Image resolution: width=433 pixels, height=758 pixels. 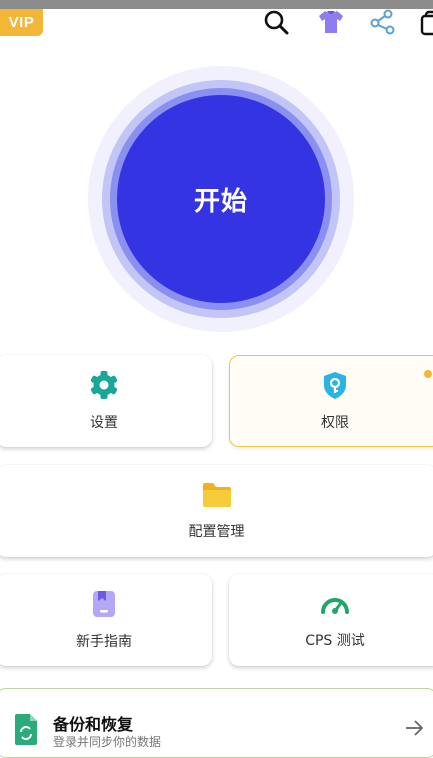 I want to click on backup-restore-card: 备份和恢复 登录并同步你的数据, so click(x=216, y=723).